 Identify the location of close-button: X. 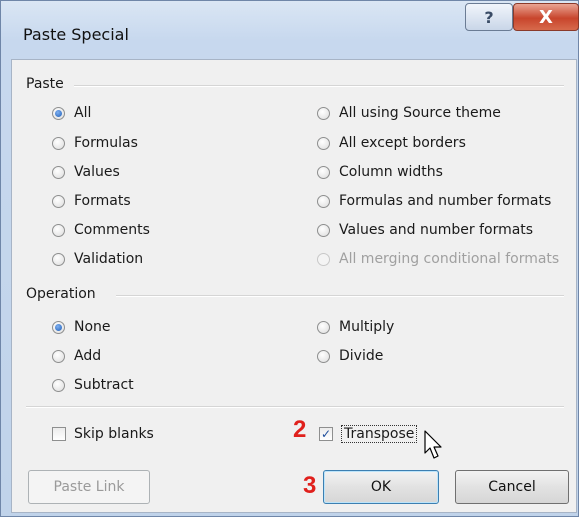
(546, 17).